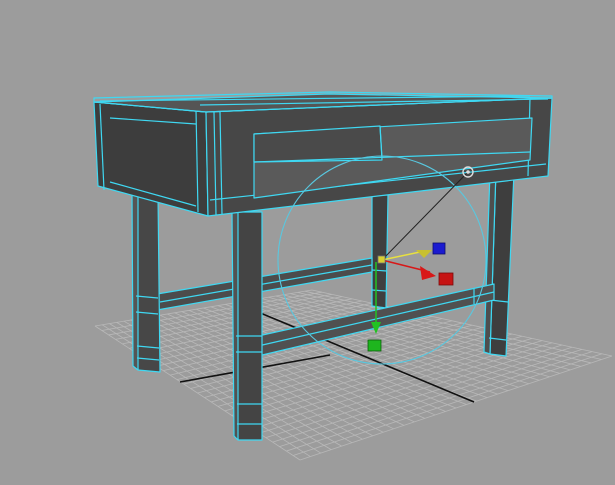 The image size is (615, 485). I want to click on leg-front-left, so click(247, 326).